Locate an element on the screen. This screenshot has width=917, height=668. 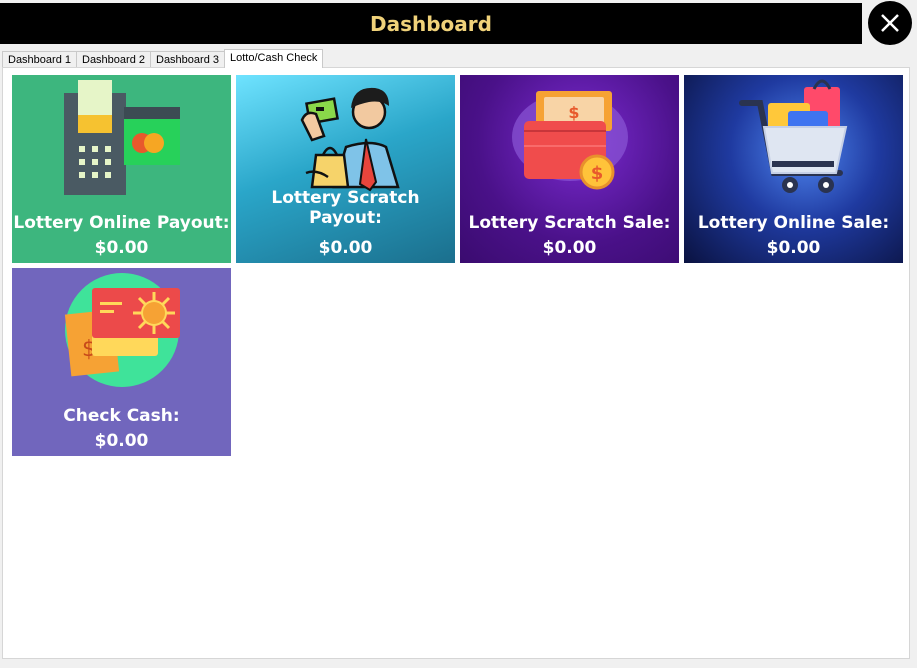
close-icon is located at coordinates (890, 23).